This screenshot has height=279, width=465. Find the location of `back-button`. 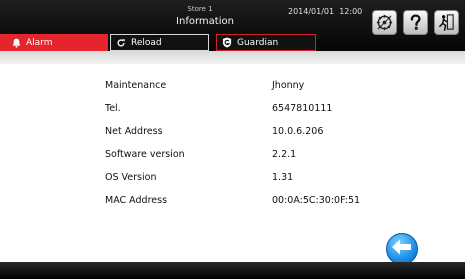

back-button is located at coordinates (402, 249).